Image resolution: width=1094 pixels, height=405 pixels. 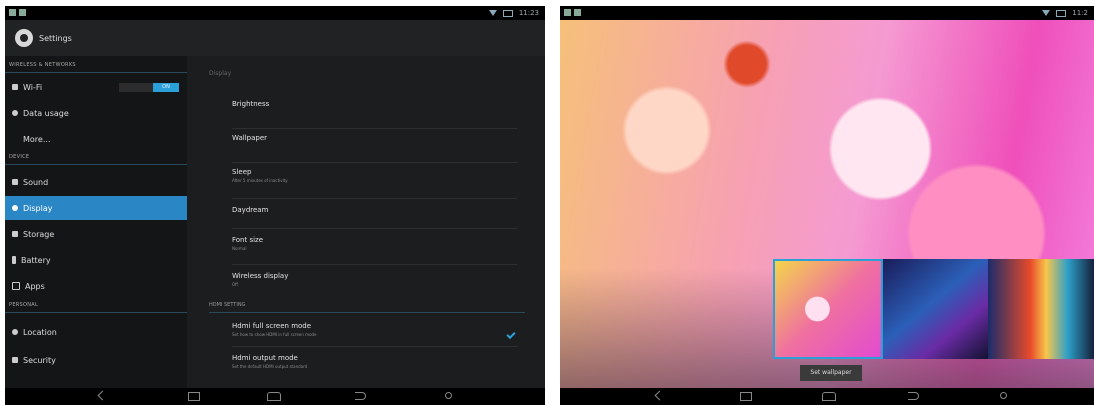 I want to click on setting-title: Hdmi full screen mode, so click(x=272, y=326).